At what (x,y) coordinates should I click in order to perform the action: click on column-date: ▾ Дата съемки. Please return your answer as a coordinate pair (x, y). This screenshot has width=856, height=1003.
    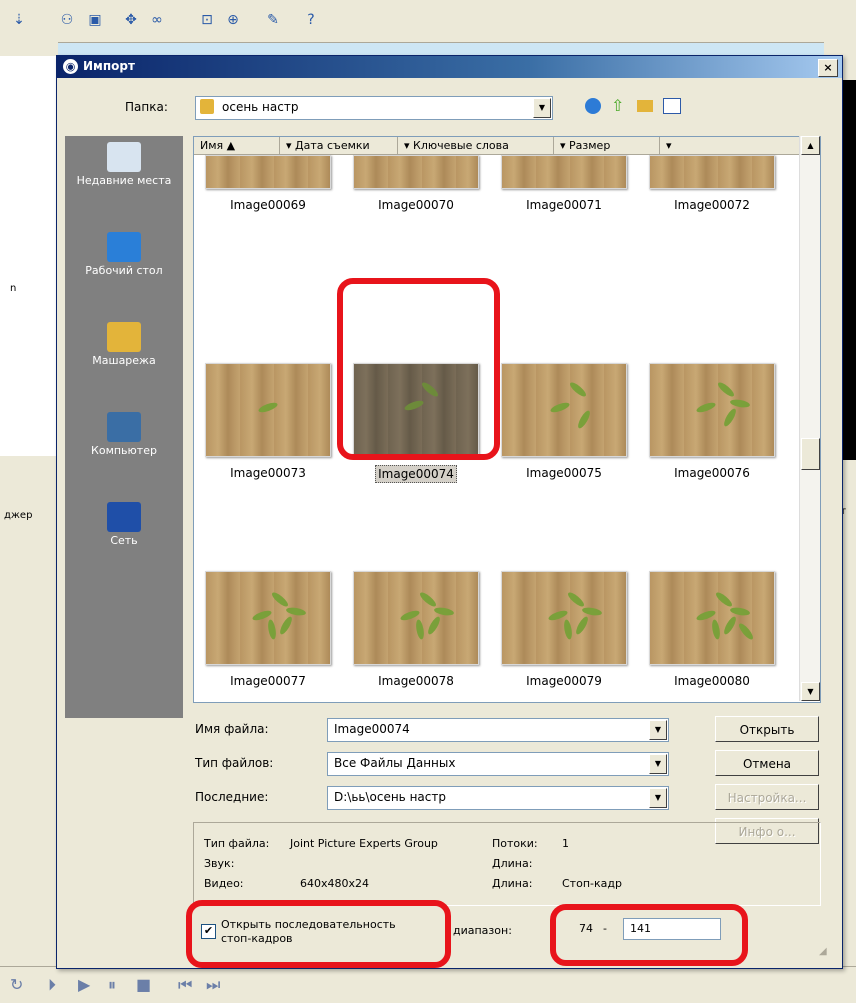
    Looking at the image, I should click on (339, 146).